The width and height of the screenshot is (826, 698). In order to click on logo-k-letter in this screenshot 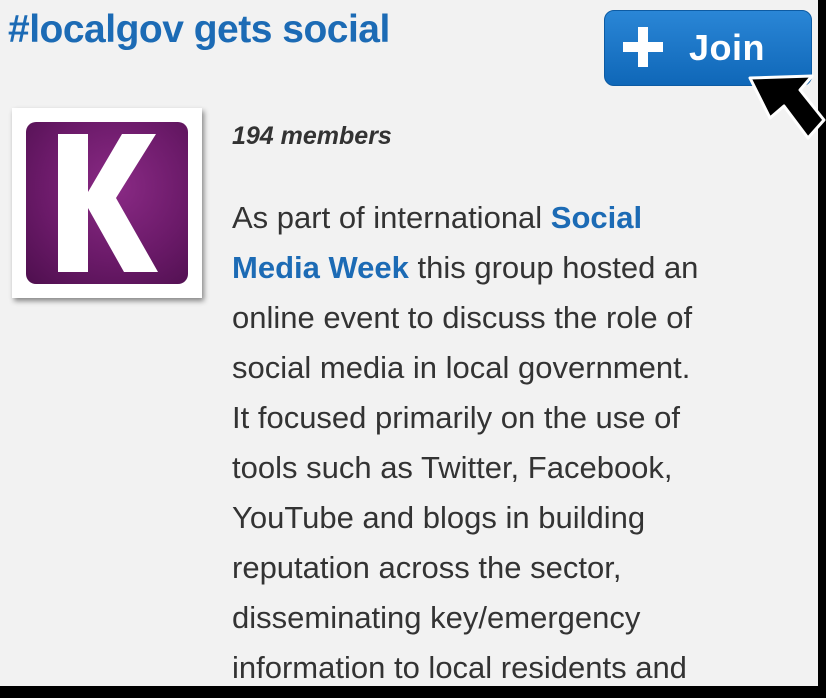, I will do `click(108, 203)`.